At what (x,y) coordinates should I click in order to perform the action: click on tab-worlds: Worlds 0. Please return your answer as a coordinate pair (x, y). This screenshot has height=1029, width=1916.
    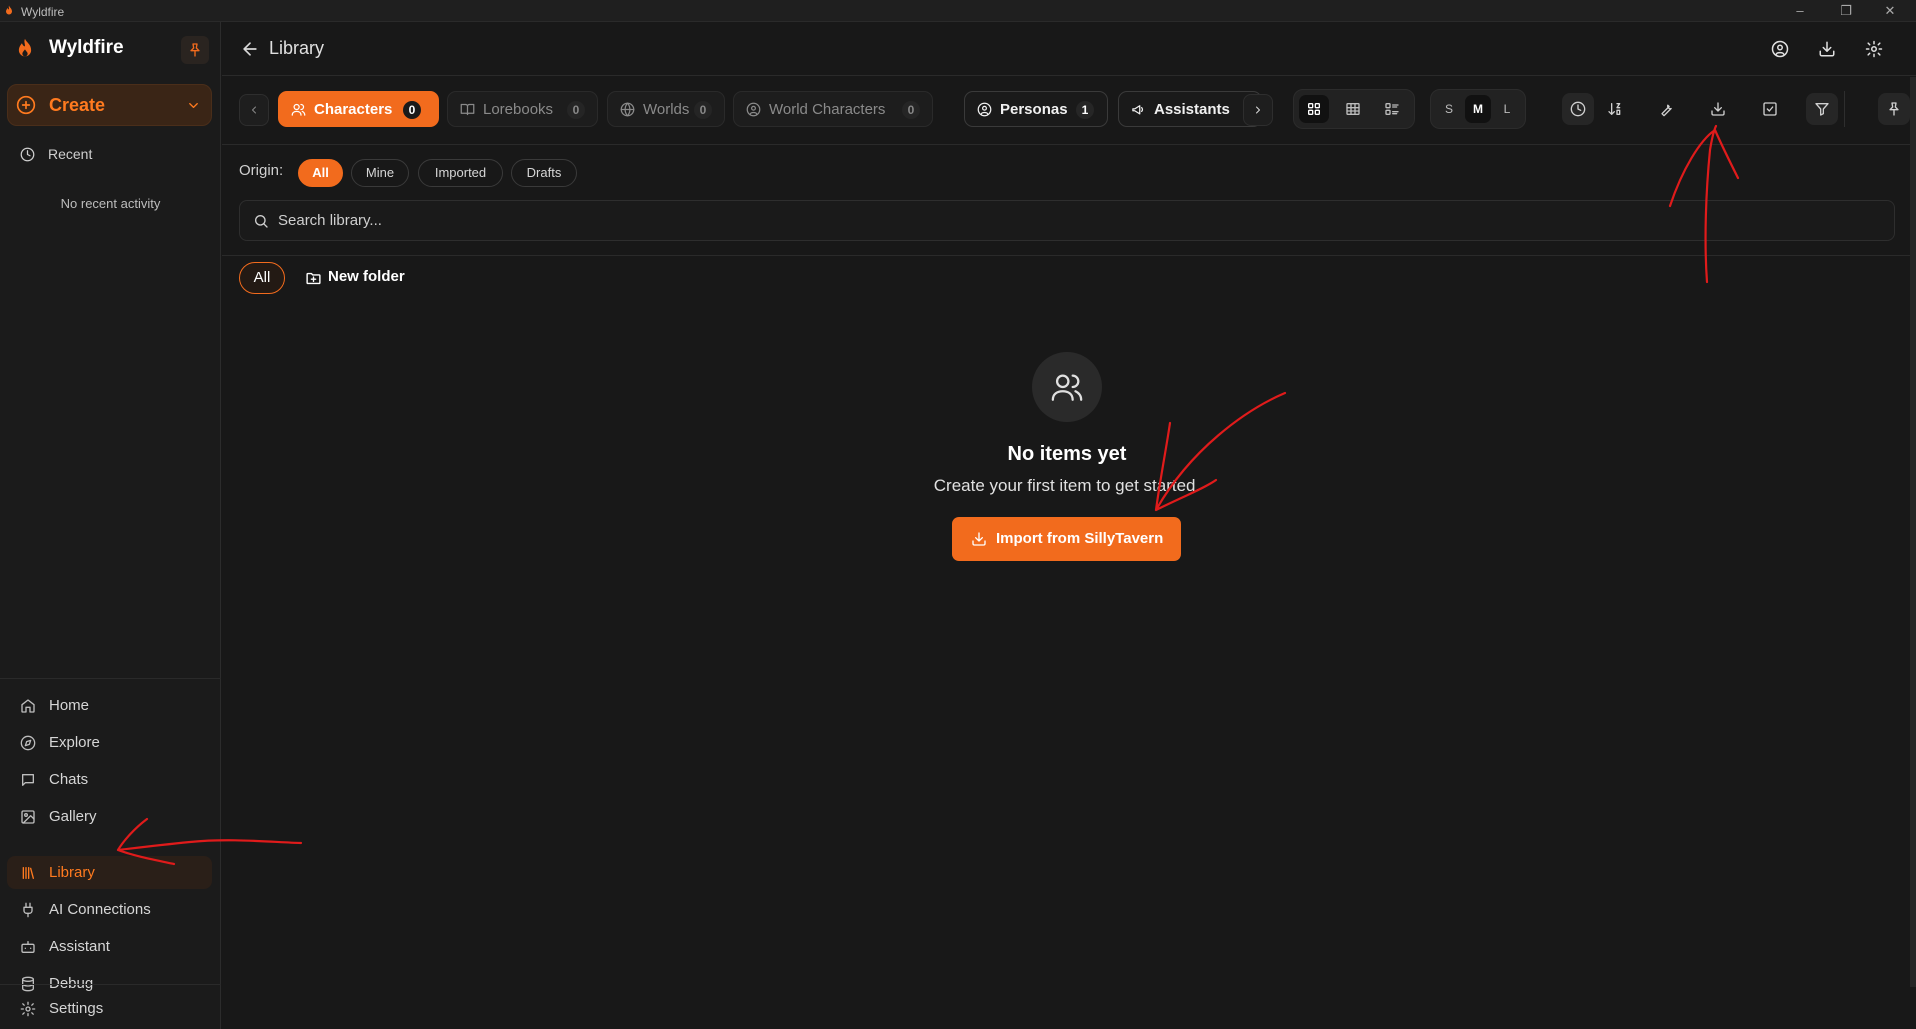
    Looking at the image, I should click on (666, 109).